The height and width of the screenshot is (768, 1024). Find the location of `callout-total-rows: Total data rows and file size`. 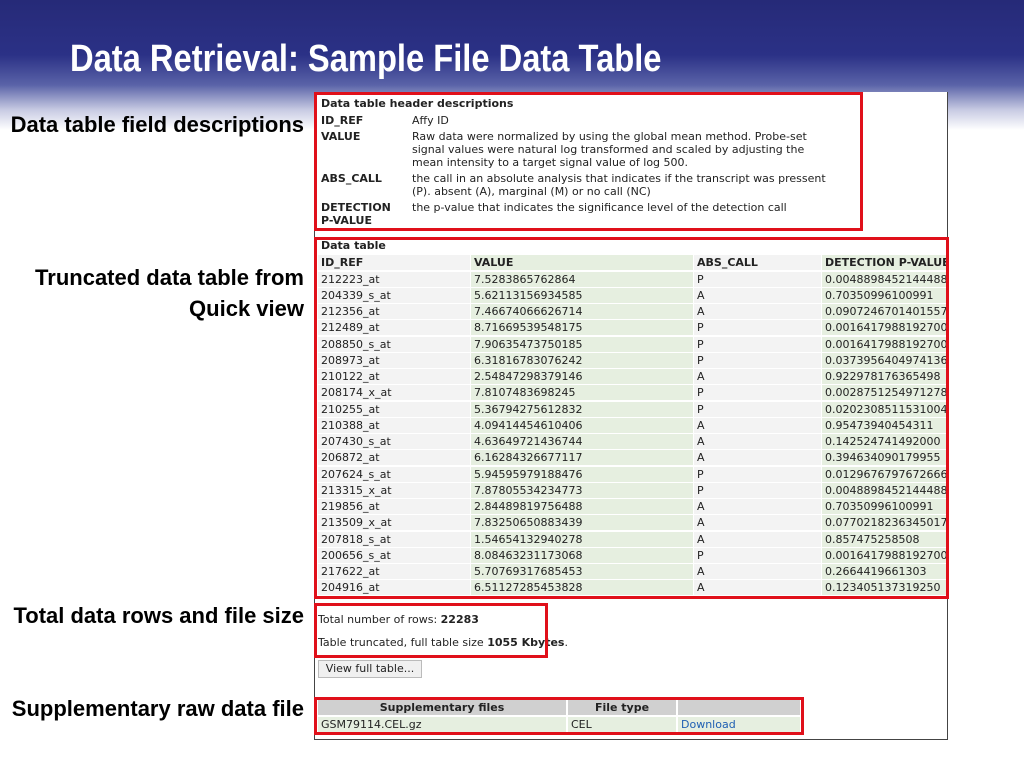

callout-total-rows: Total data rows and file size is located at coordinates (158, 615).